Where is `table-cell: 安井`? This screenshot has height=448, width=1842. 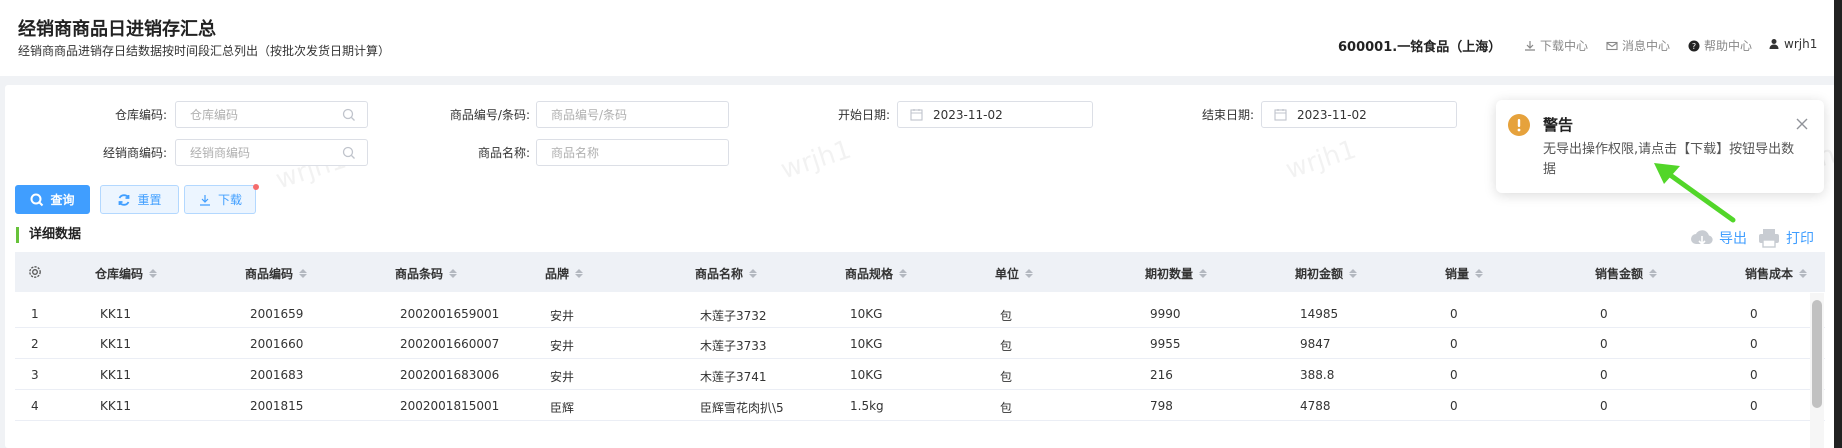 table-cell: 安井 is located at coordinates (562, 316).